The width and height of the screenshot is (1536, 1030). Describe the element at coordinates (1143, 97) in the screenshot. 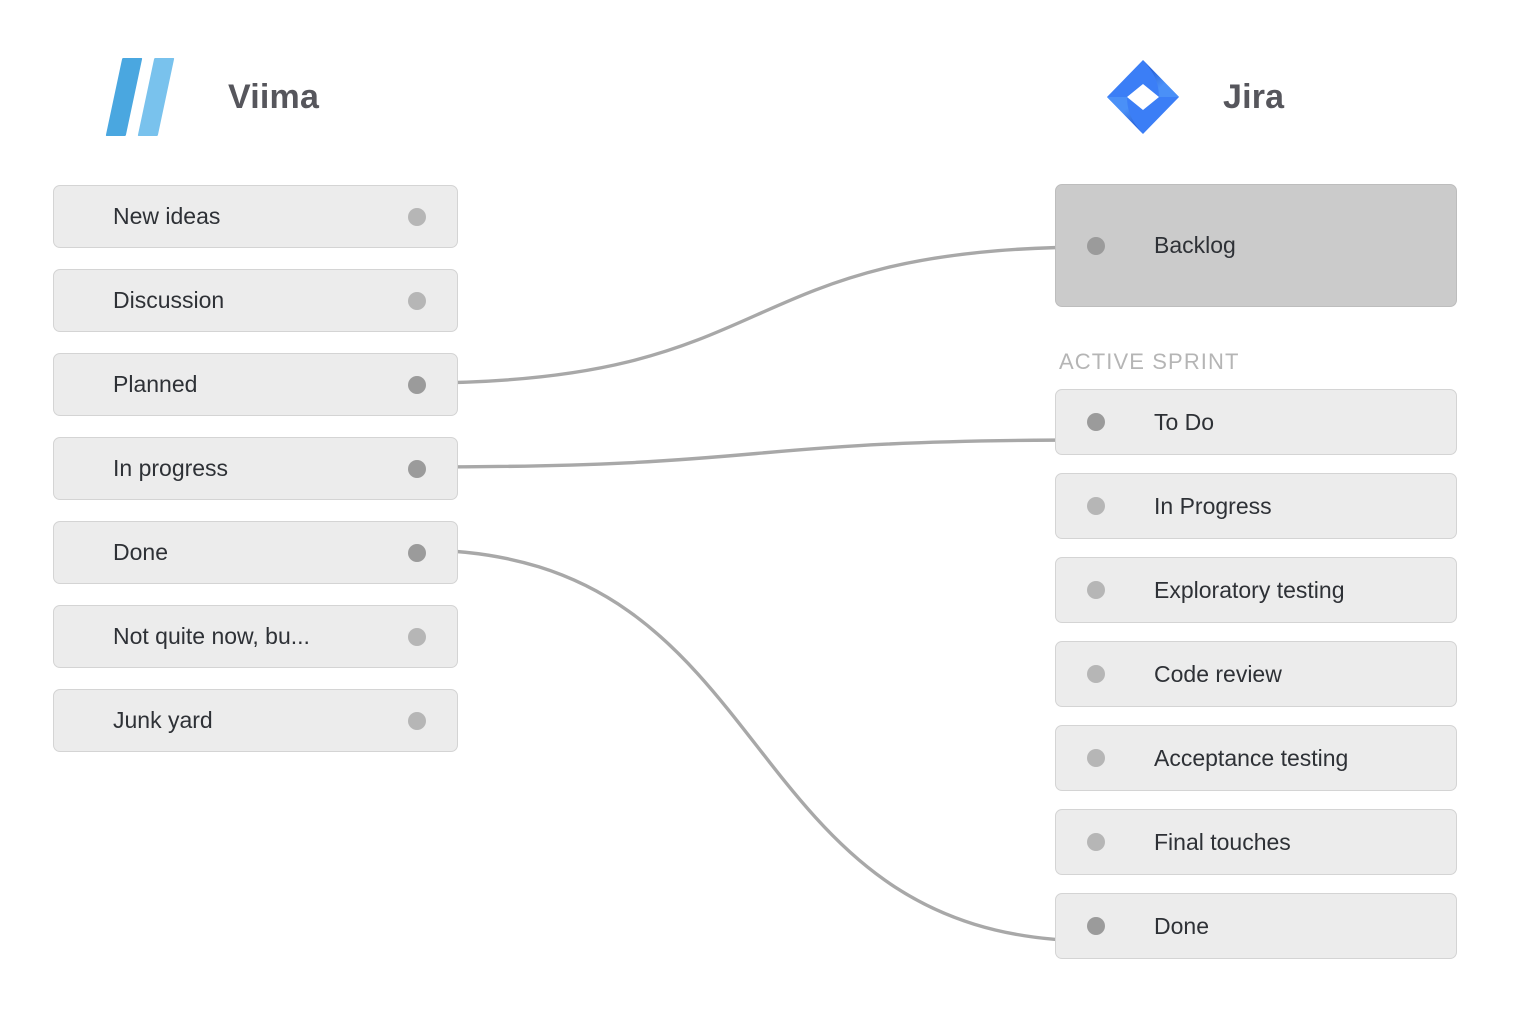

I see `jira-logo-icon` at that location.